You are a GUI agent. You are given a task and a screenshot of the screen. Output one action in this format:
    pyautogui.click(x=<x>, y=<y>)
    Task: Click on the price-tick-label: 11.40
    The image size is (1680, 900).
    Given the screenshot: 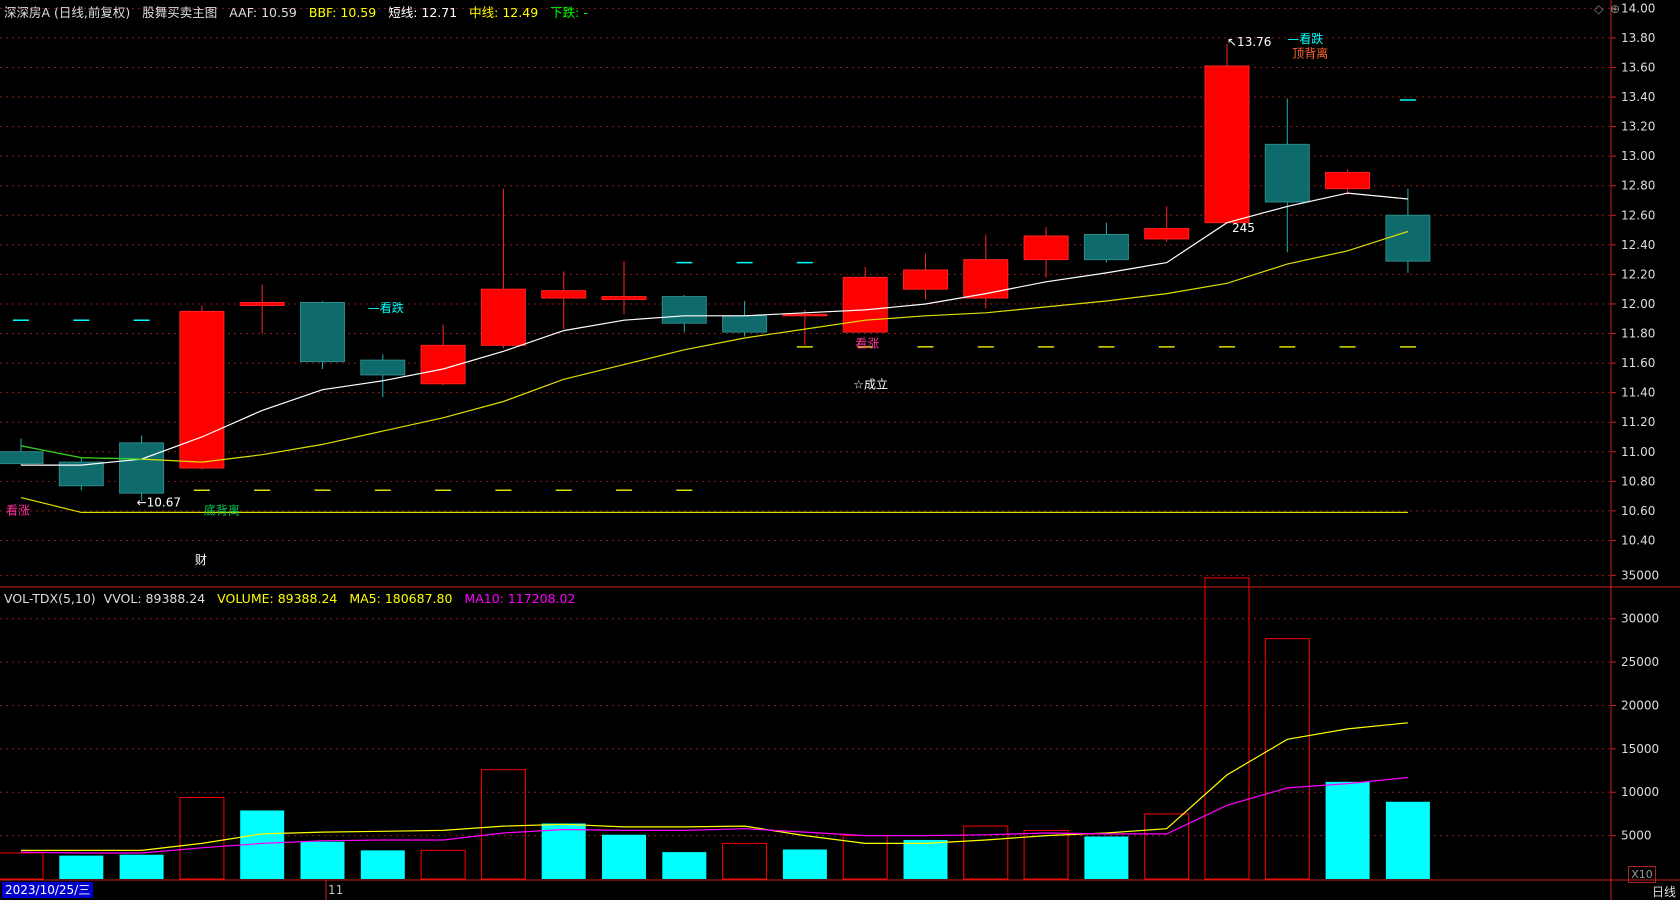 What is the action you would take?
    pyautogui.click(x=1638, y=393)
    